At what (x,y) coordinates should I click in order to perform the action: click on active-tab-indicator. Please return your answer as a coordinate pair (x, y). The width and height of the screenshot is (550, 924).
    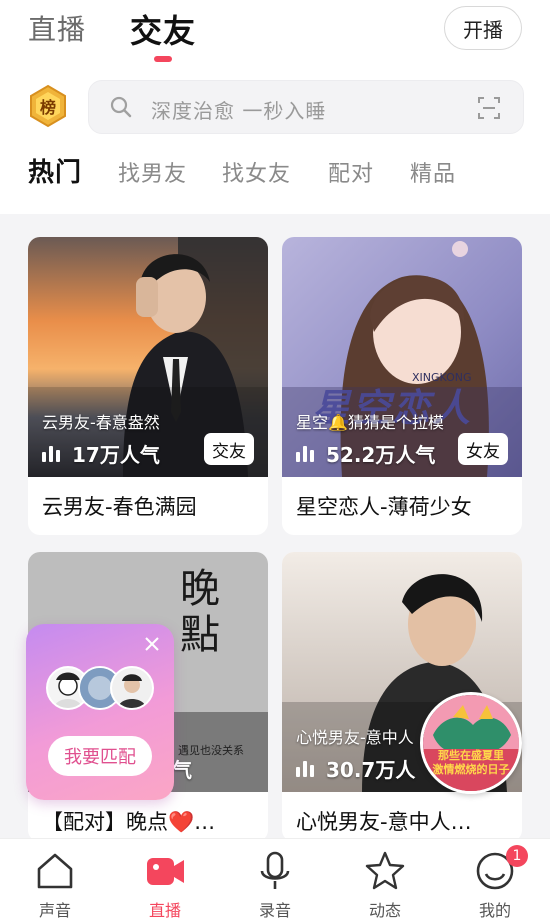
    Looking at the image, I should click on (163, 59).